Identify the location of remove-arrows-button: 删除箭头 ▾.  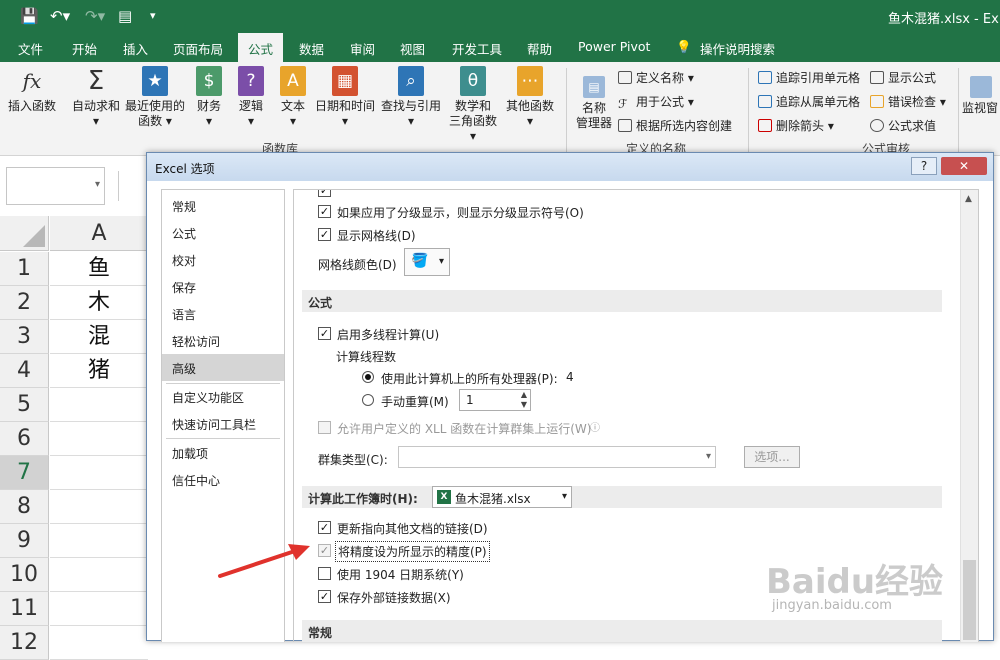
(796, 125).